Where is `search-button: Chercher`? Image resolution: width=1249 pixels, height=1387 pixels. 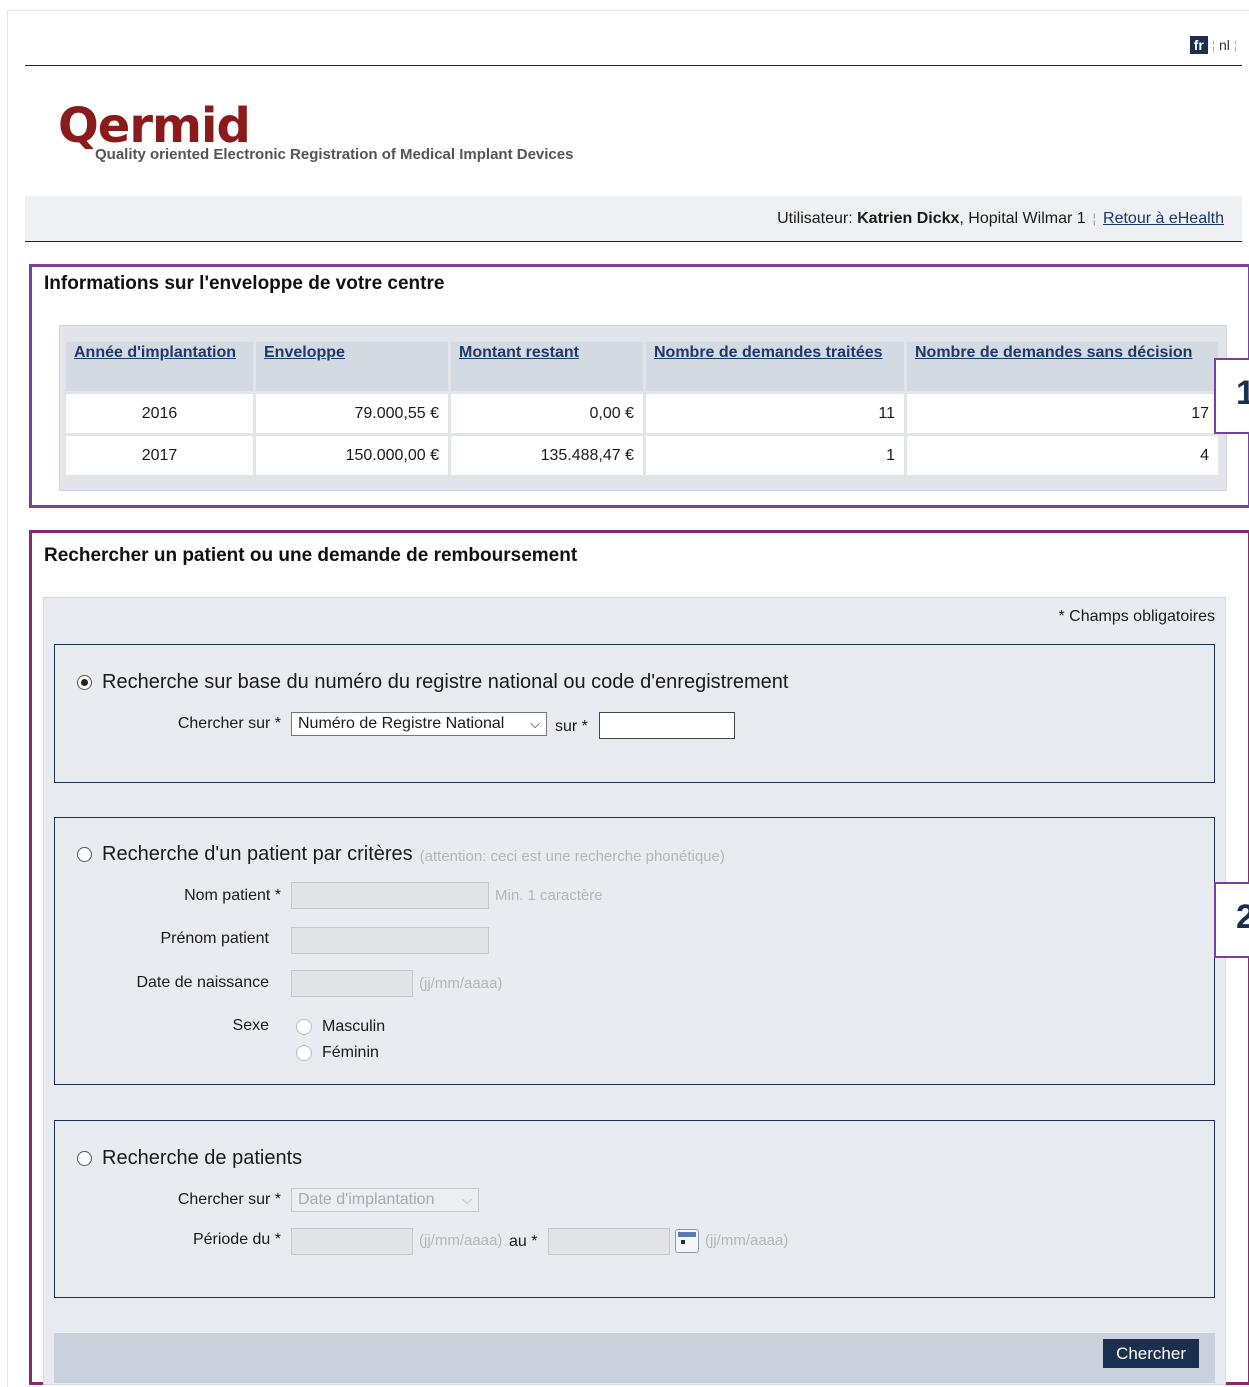
search-button: Chercher is located at coordinates (1151, 1353).